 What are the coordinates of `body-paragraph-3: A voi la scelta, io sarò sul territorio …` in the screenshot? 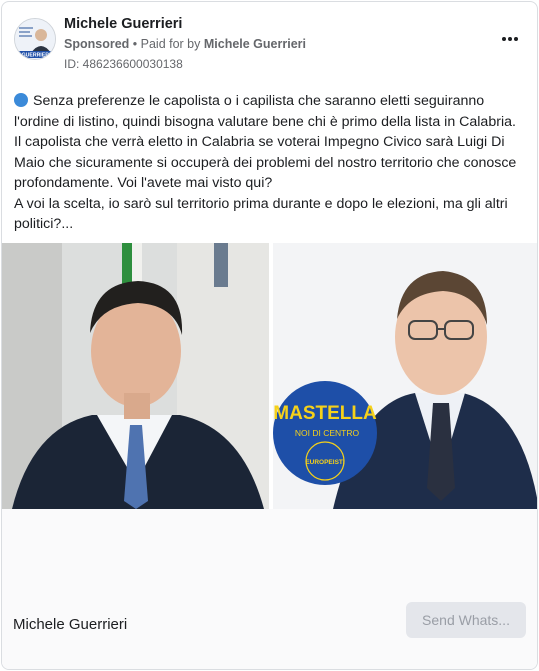 It's located at (261, 214).